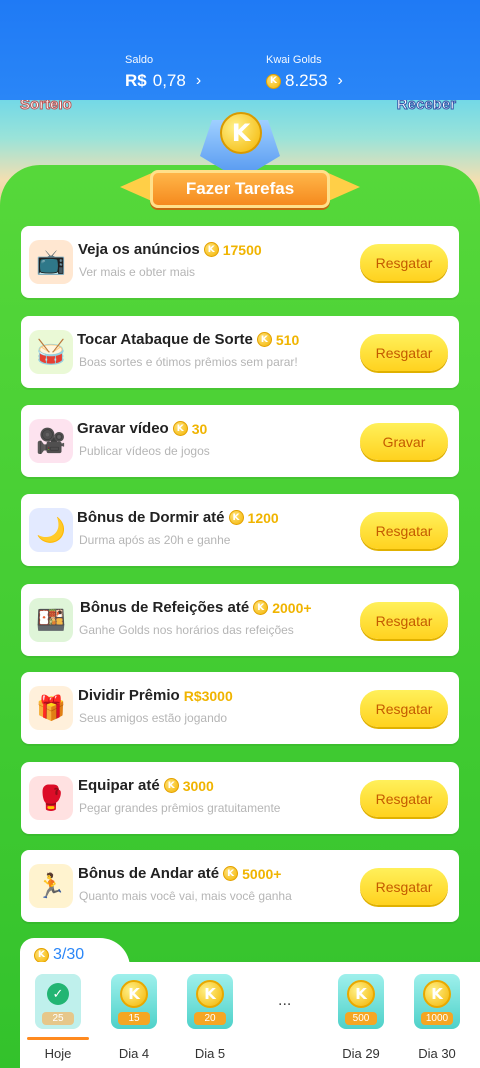  I want to click on gift-icon: 🎁, so click(51, 708).